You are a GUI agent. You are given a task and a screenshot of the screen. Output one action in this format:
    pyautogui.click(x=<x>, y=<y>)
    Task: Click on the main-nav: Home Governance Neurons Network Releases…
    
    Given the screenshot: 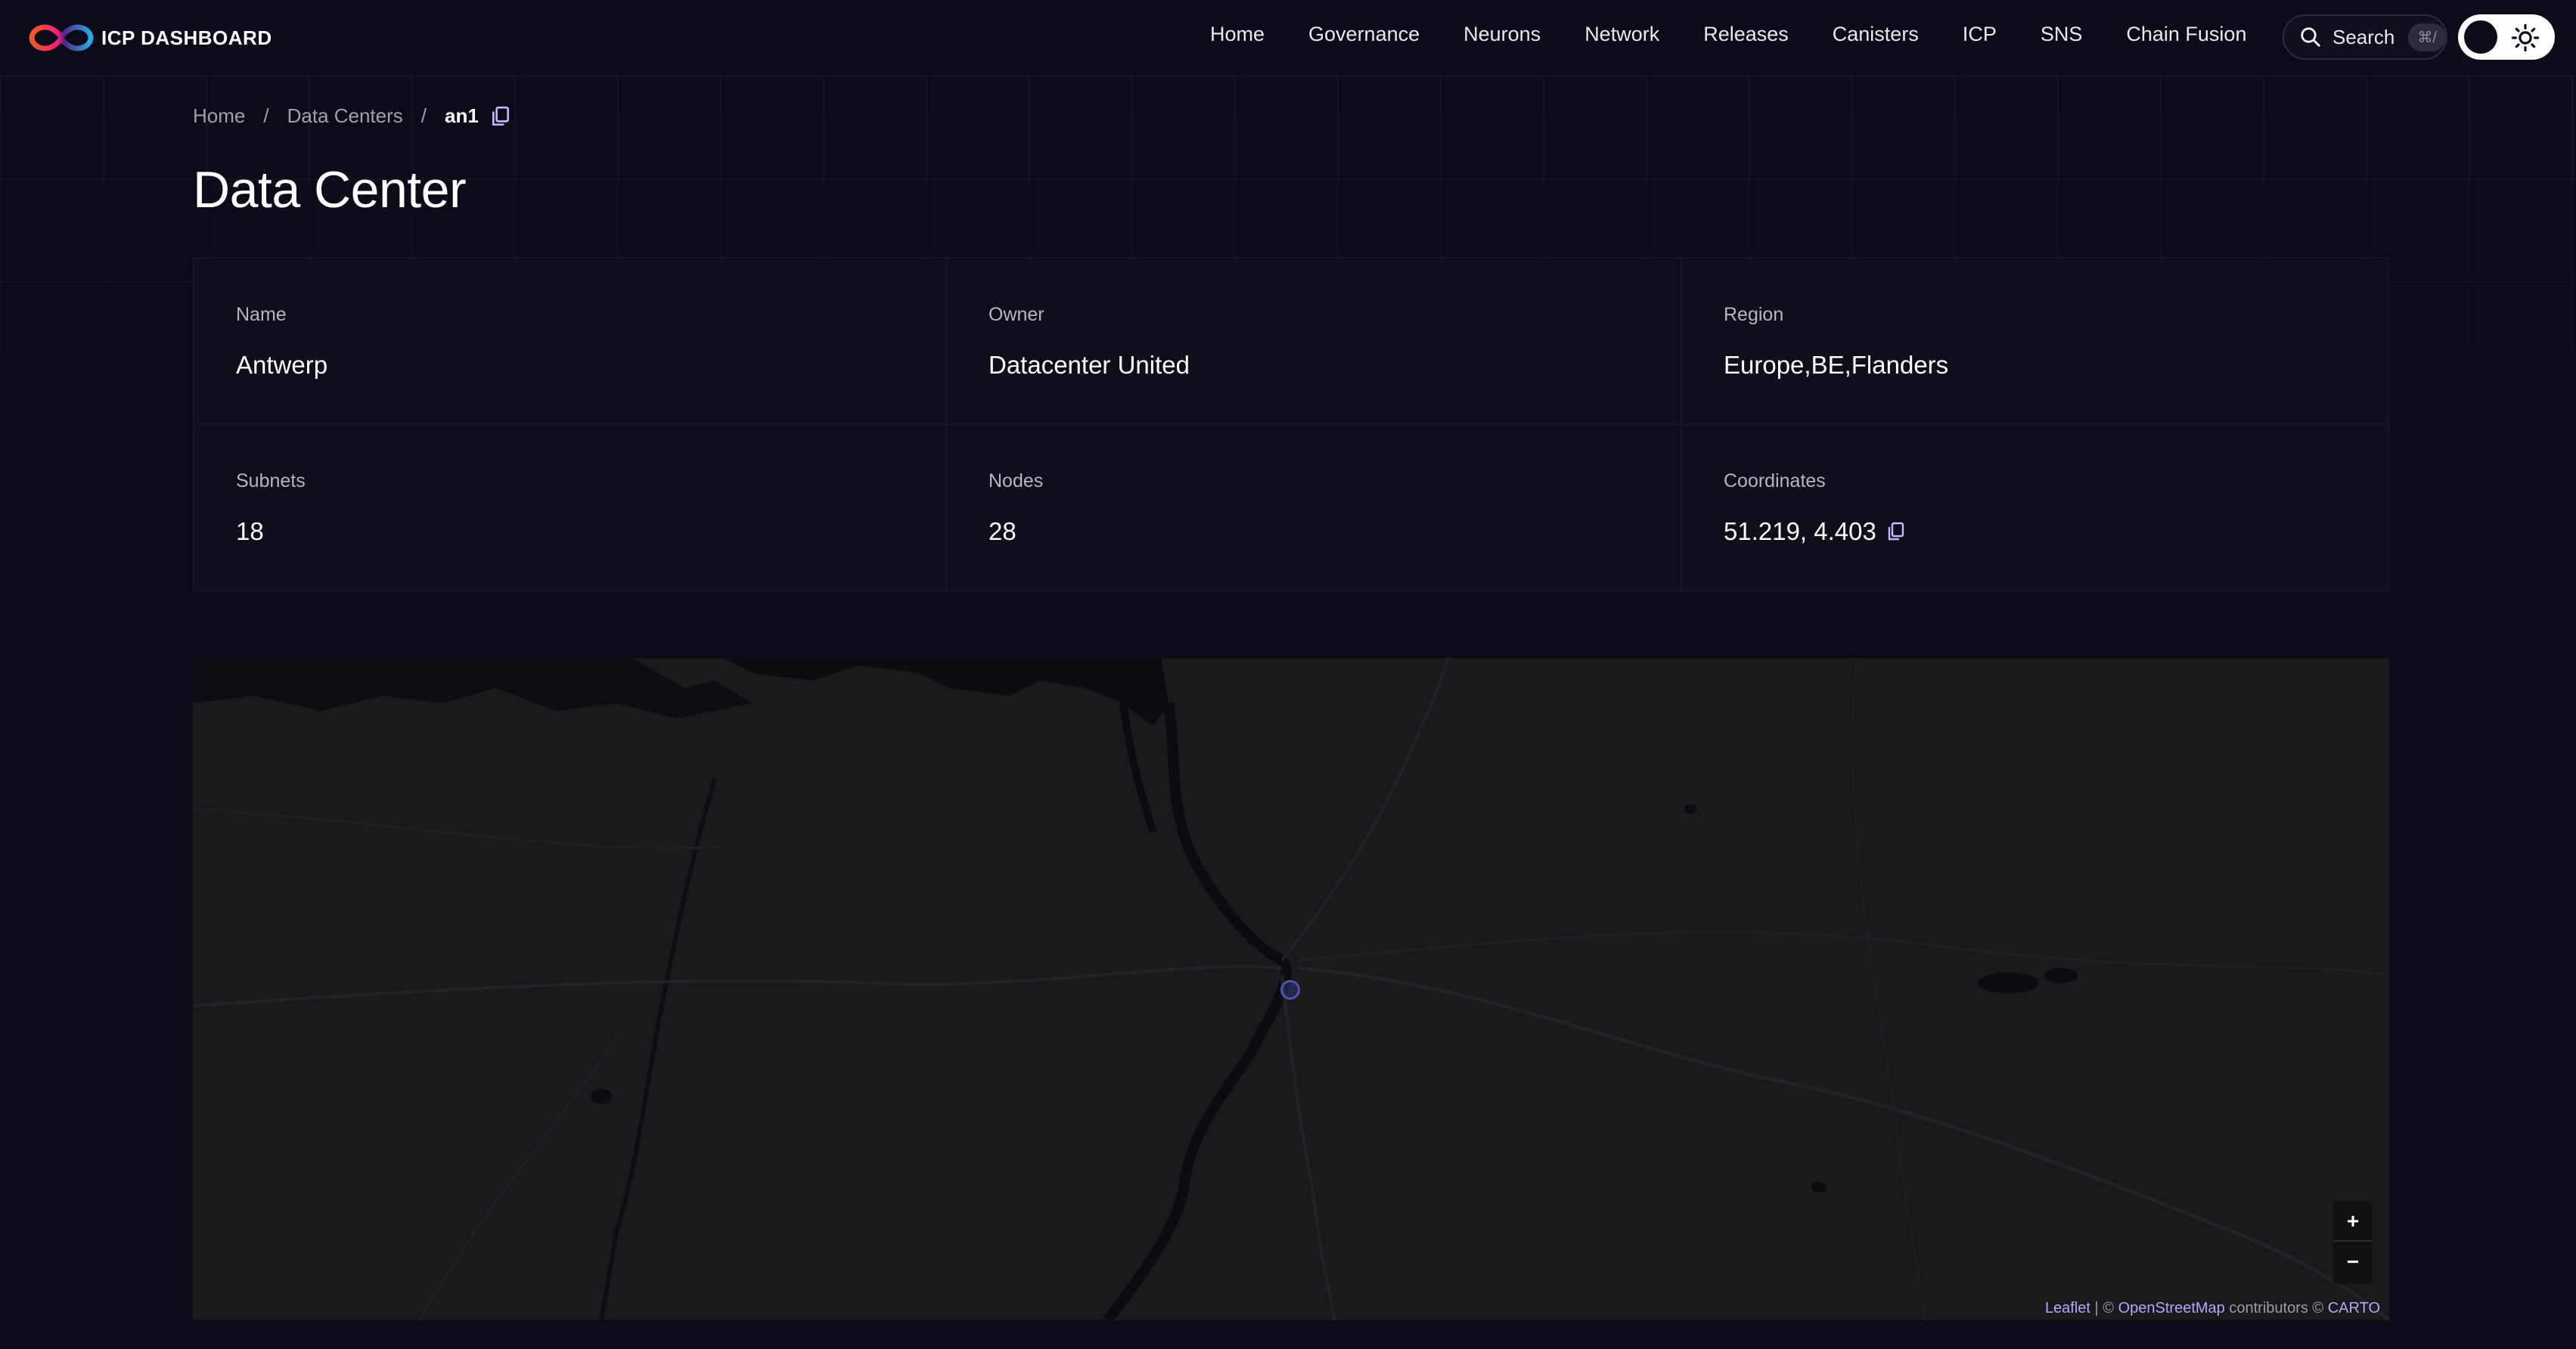 What is the action you would take?
    pyautogui.click(x=1750, y=34)
    